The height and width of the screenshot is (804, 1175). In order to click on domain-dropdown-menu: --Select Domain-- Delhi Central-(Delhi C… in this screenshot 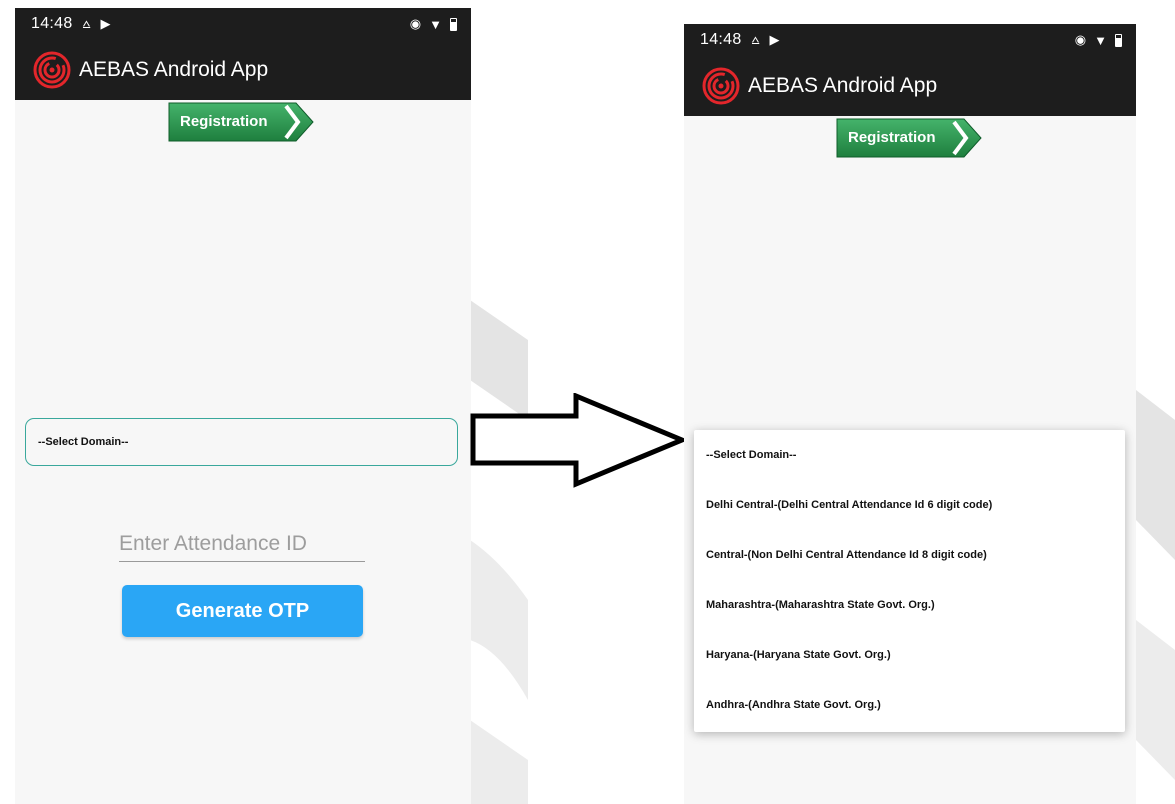, I will do `click(909, 581)`.